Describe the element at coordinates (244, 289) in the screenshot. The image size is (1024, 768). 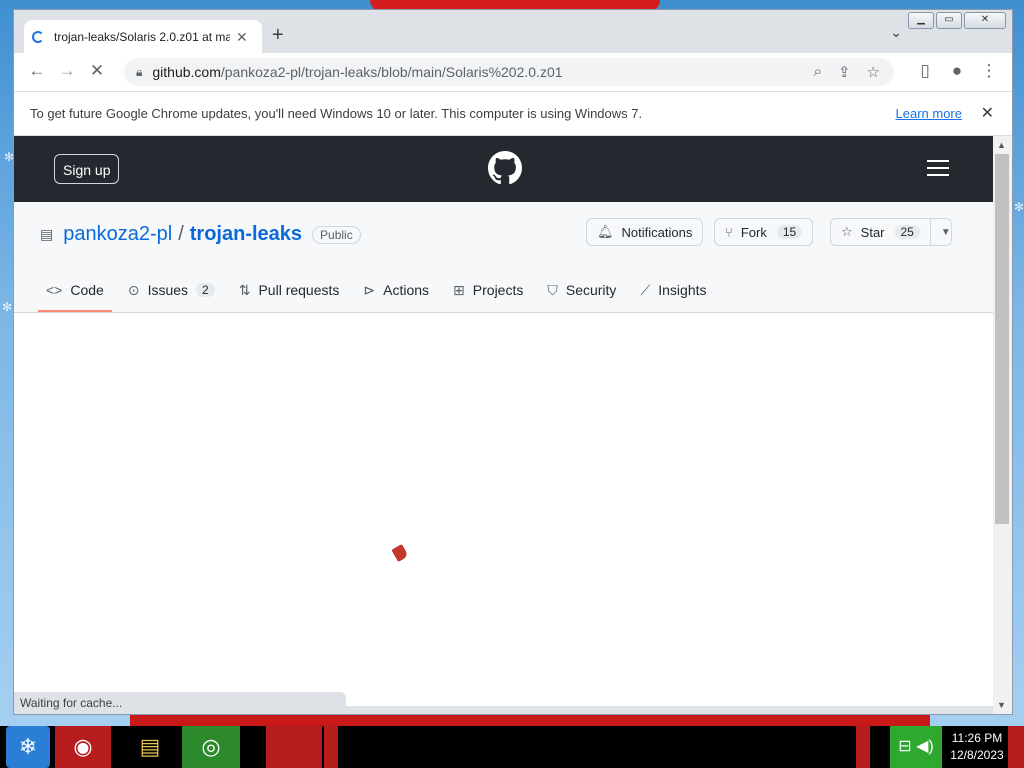
I see `pull-request-icon: ⇅` at that location.